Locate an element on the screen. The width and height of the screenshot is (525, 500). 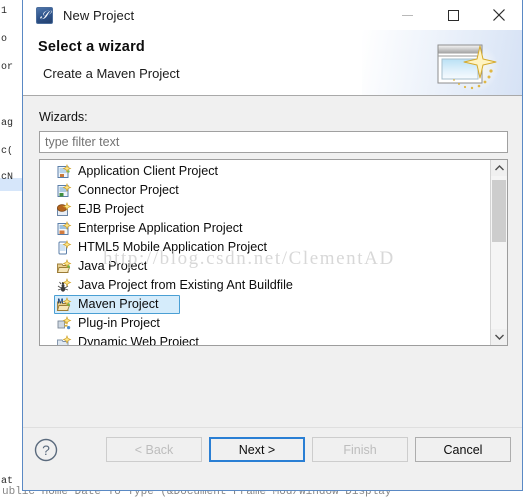
backdrop-code-line: c( is located at coordinates (7, 151).